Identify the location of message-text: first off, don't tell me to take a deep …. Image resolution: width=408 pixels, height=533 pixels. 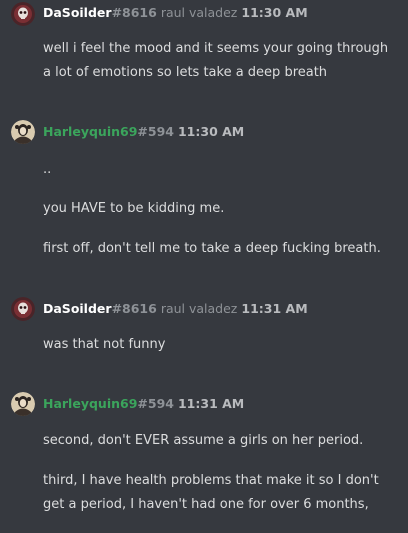
(212, 248).